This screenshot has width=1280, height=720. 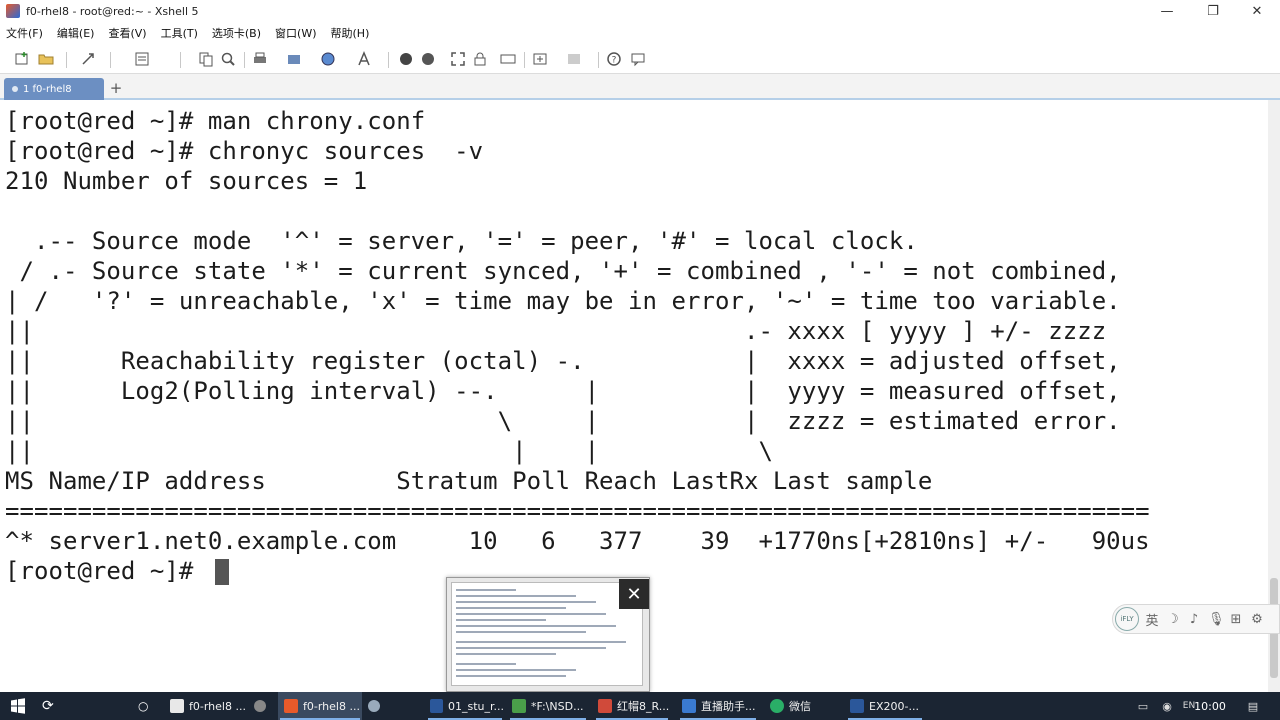 What do you see at coordinates (1210, 706) in the screenshot?
I see `taskbar-clock: 10:00` at bounding box center [1210, 706].